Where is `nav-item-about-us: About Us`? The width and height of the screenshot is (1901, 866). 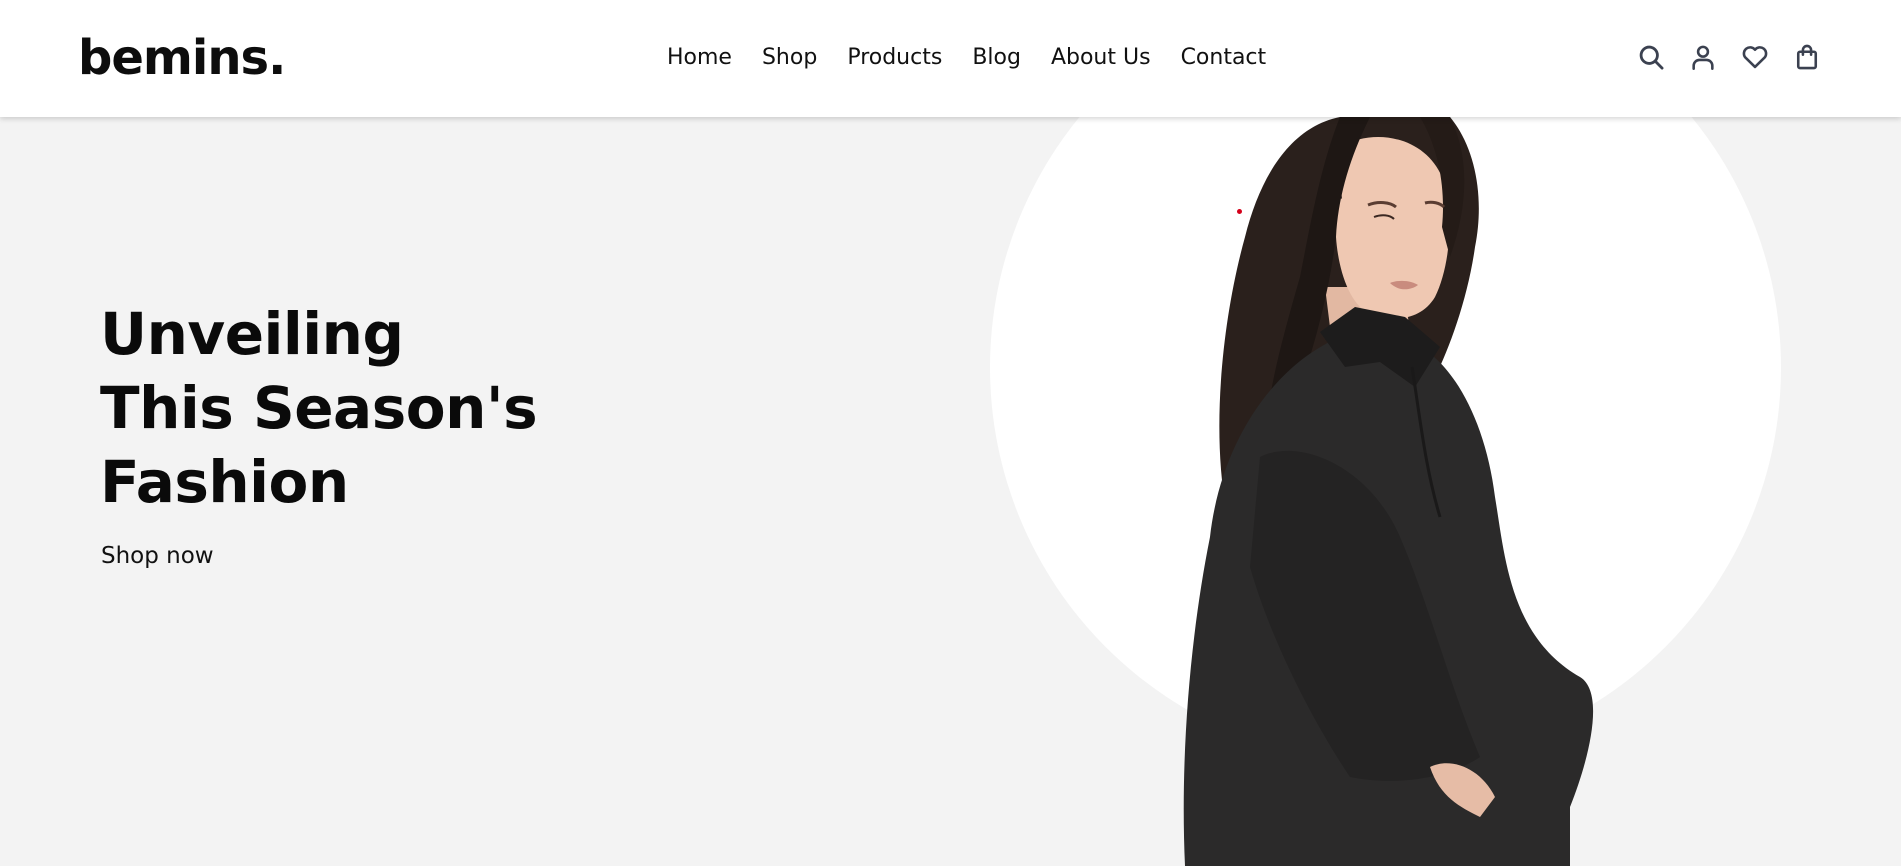 nav-item-about-us: About Us is located at coordinates (1101, 58).